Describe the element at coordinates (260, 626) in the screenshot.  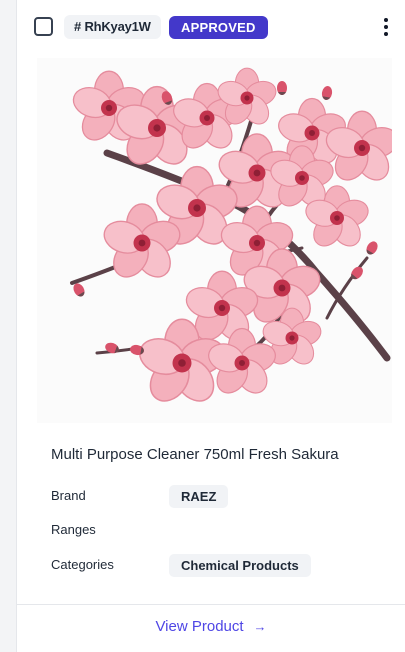
I see `arrow-right-icon: →` at that location.